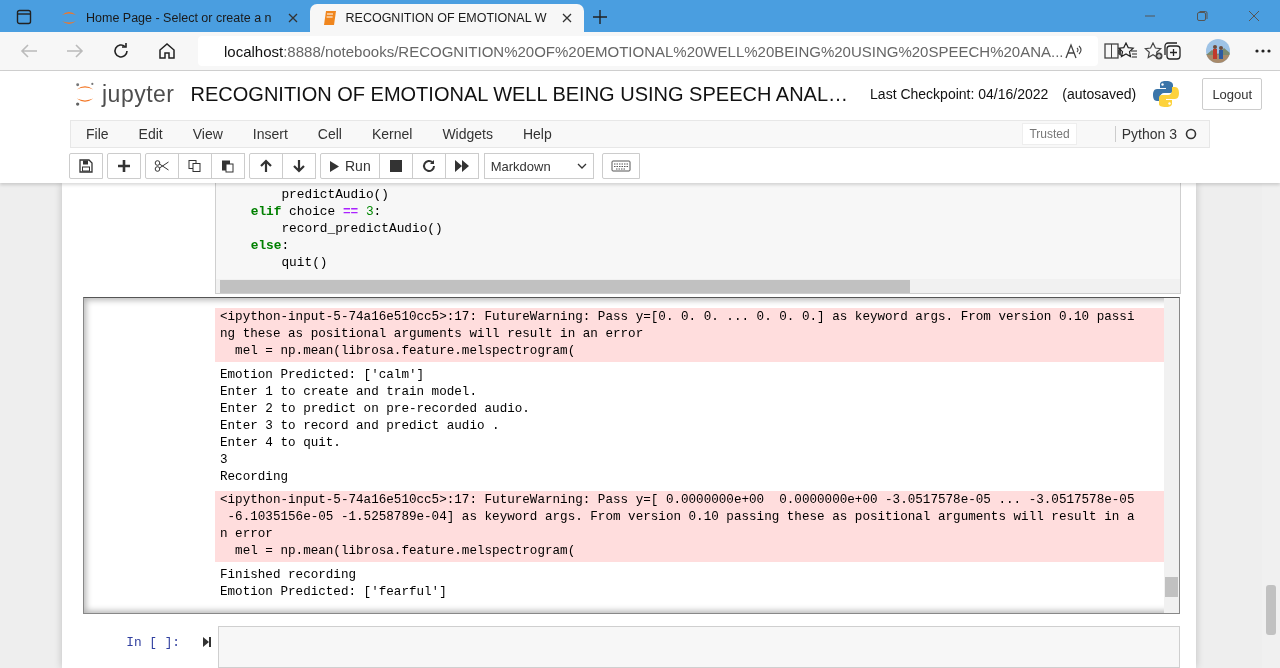 Image resolution: width=1280 pixels, height=668 pixels. I want to click on menu-item: Widgets, so click(466, 134).